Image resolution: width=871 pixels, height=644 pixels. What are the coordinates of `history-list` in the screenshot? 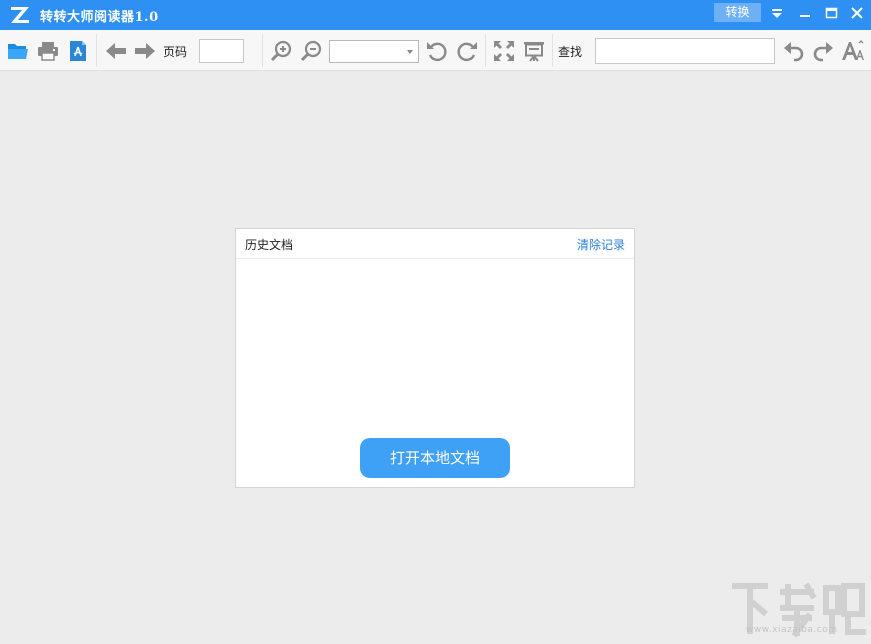 It's located at (435, 345).